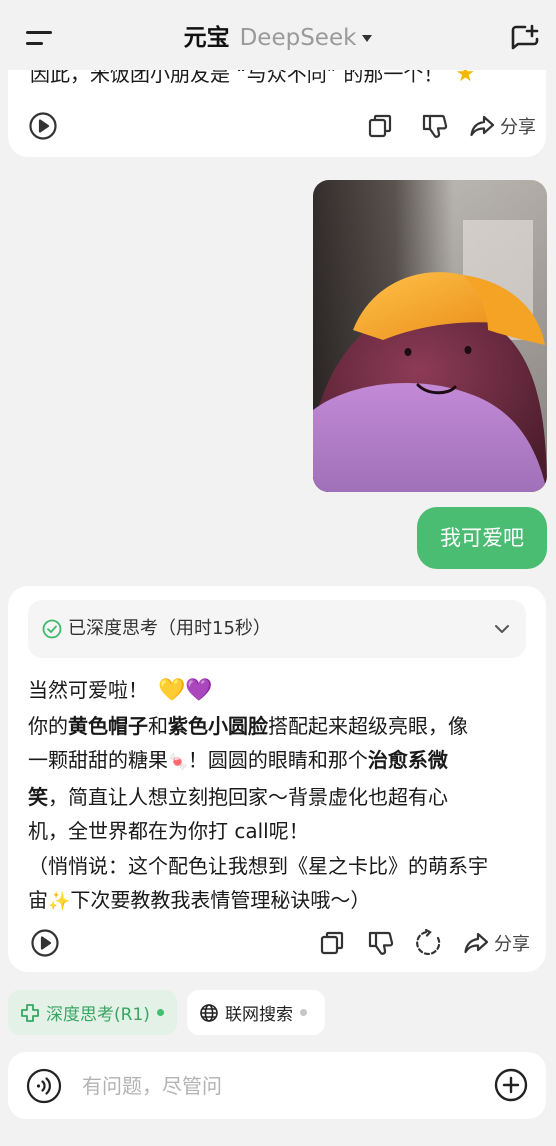  I want to click on regenerate-button, so click(429, 943).